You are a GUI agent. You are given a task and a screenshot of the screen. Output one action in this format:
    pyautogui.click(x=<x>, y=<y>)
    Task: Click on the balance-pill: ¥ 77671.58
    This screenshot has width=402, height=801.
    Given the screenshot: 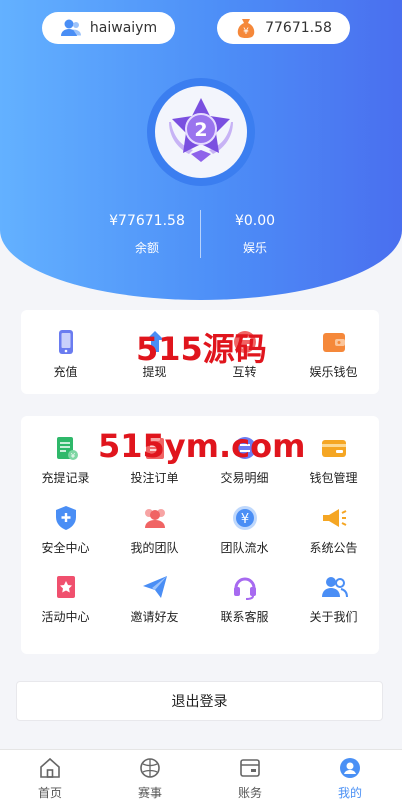 What is the action you would take?
    pyautogui.click(x=283, y=28)
    